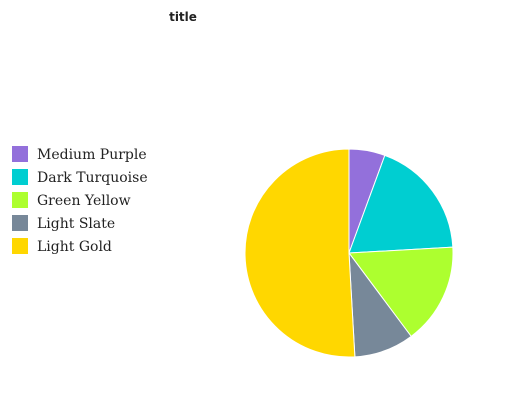  What do you see at coordinates (20, 200) in the screenshot?
I see `legend-swatch-green-yellow` at bounding box center [20, 200].